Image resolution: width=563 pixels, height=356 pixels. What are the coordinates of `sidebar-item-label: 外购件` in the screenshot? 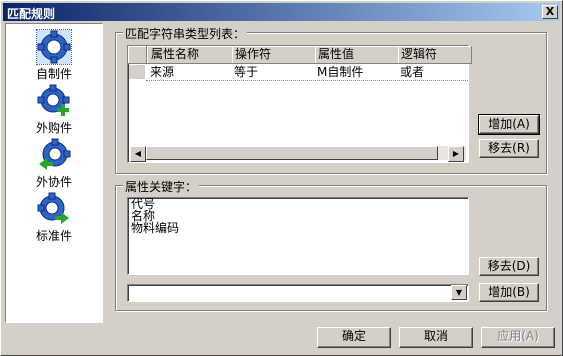 It's located at (53, 128).